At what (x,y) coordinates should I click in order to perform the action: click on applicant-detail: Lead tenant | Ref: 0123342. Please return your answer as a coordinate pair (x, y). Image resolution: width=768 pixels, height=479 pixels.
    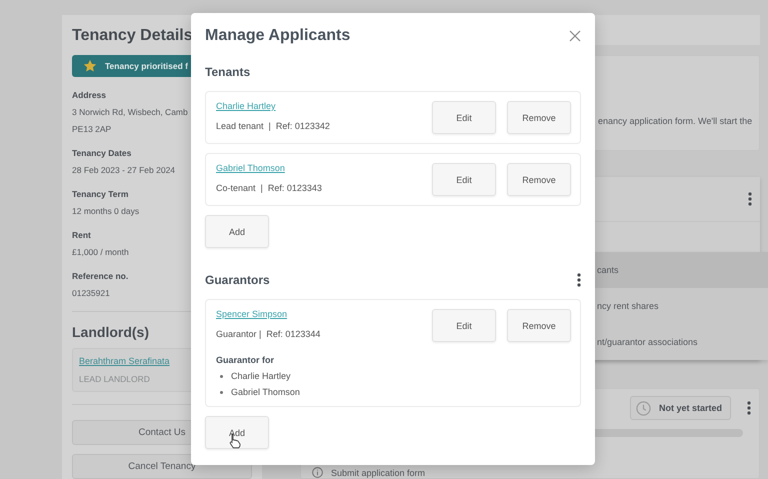
    Looking at the image, I should click on (273, 126).